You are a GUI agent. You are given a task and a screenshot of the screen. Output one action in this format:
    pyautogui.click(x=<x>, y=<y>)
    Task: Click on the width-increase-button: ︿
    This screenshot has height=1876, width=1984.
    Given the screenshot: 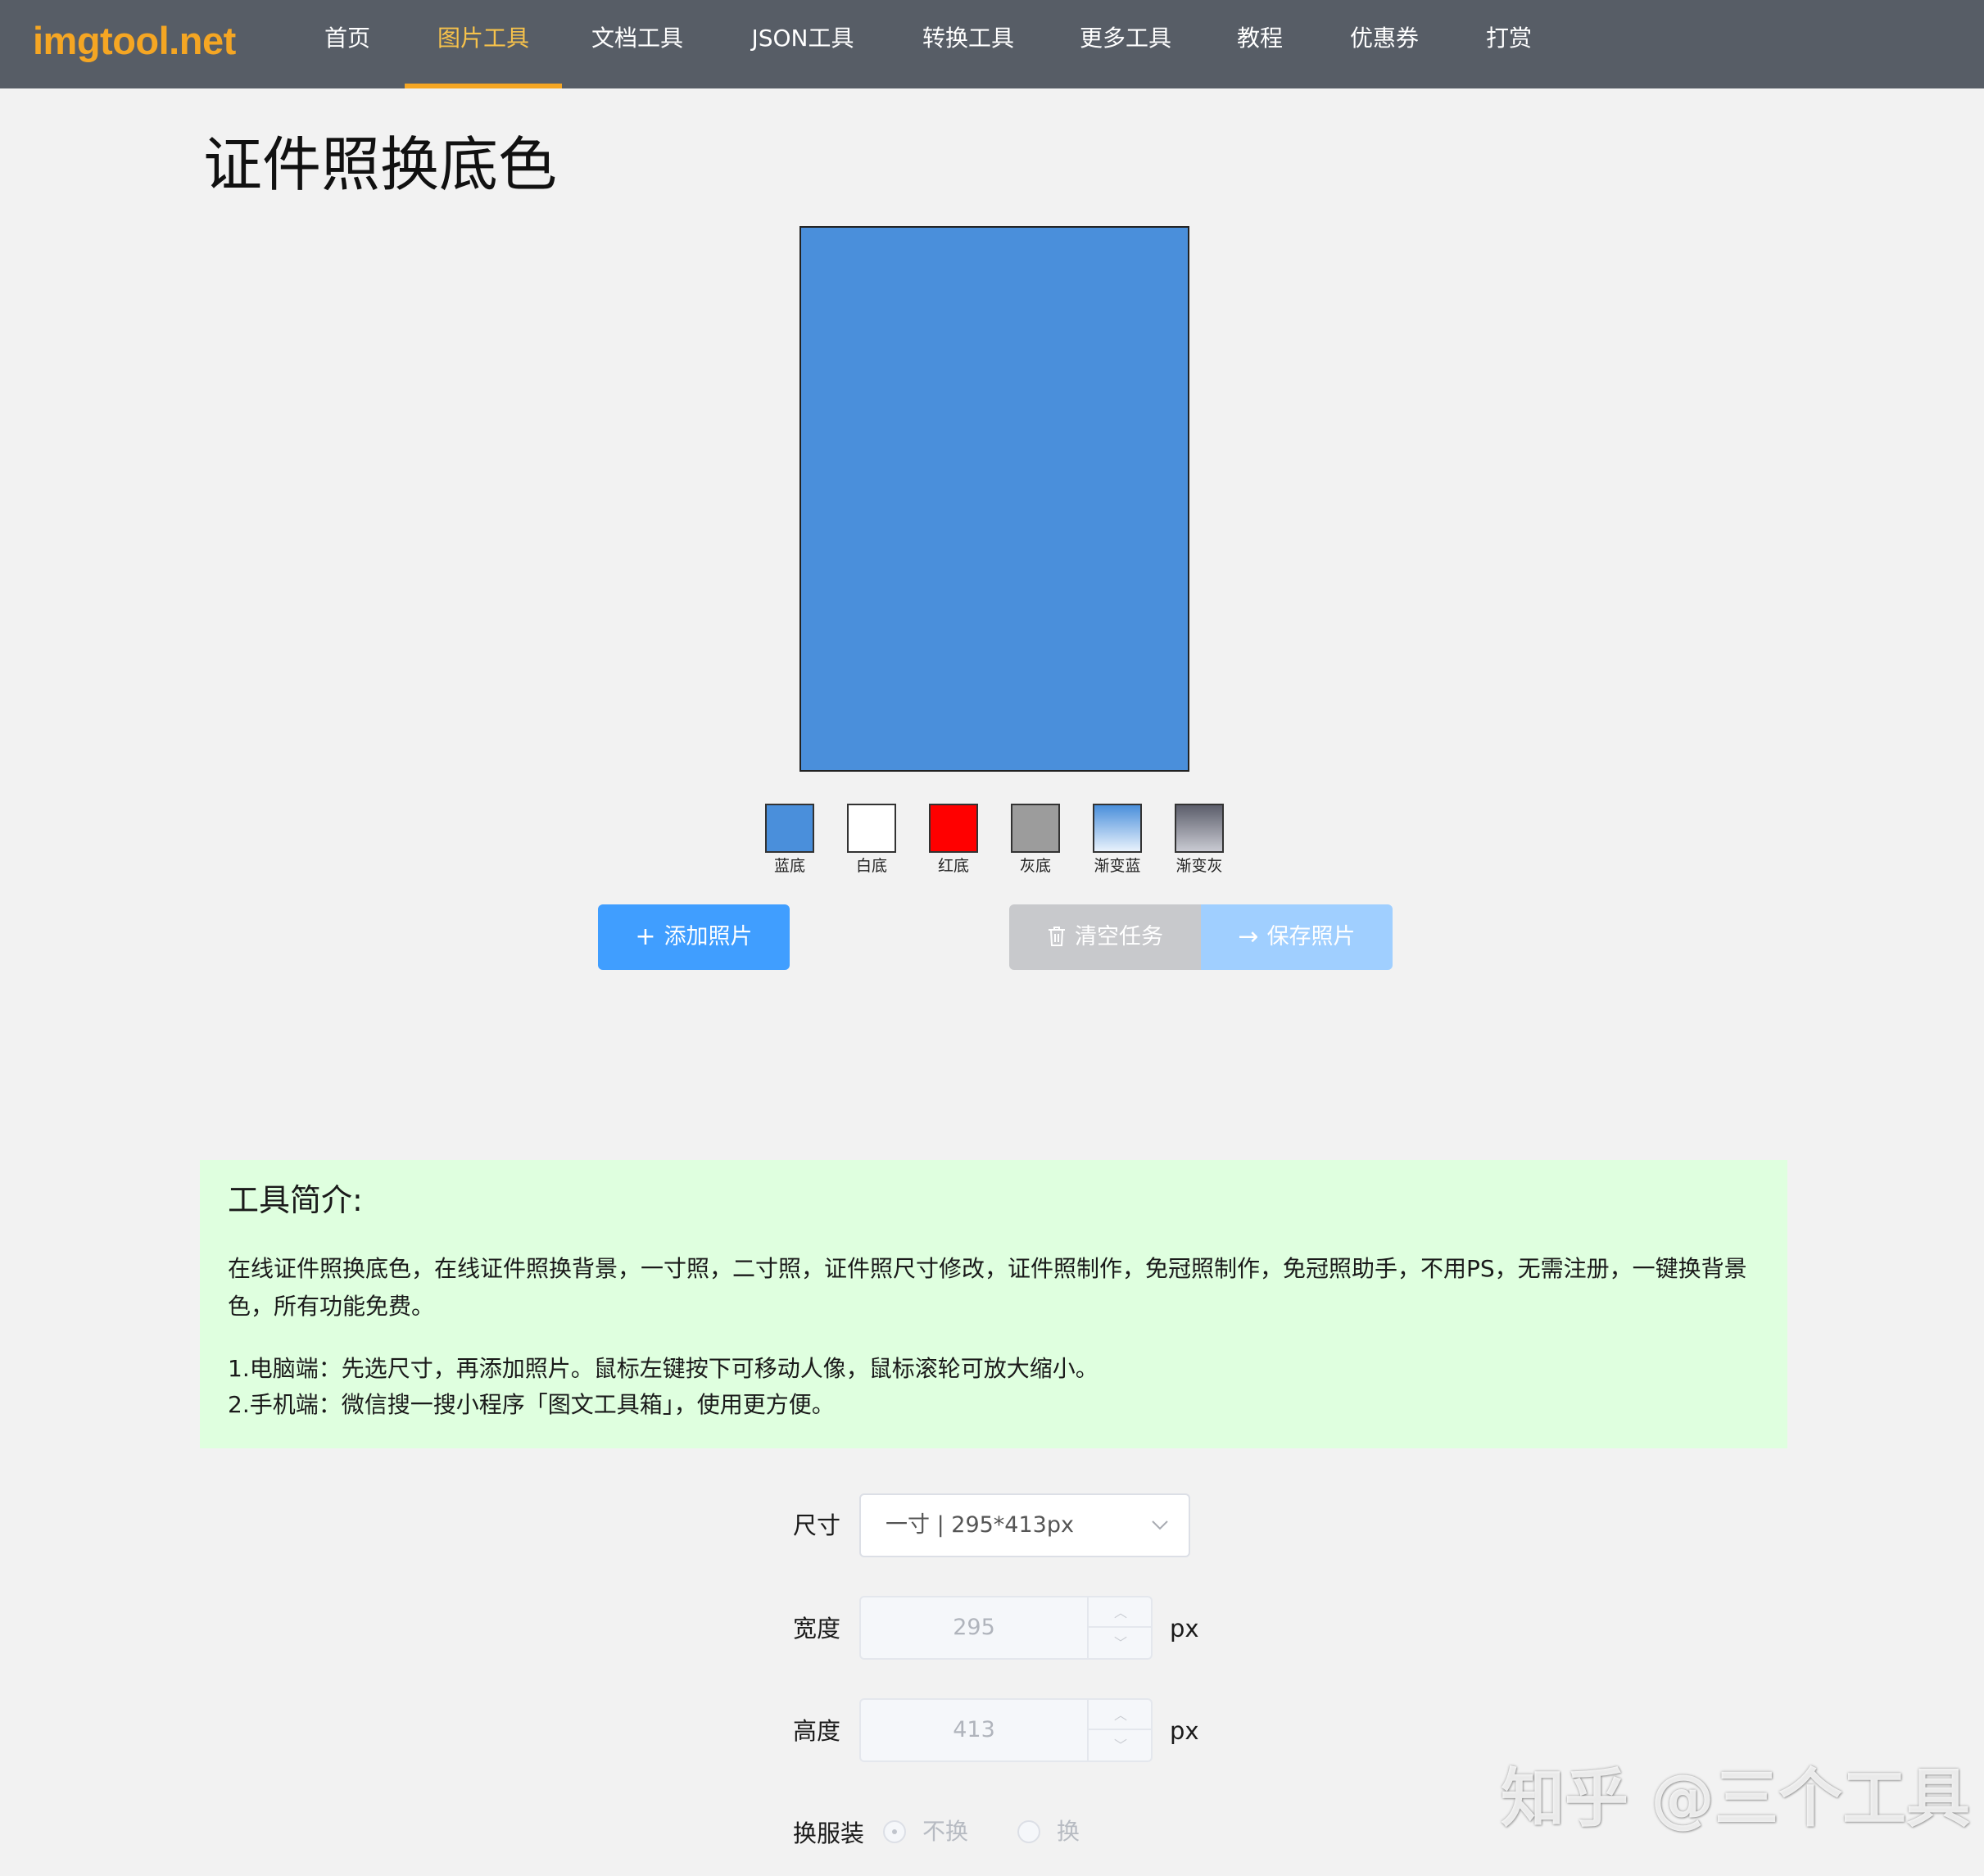 What is the action you would take?
    pyautogui.click(x=1121, y=1612)
    